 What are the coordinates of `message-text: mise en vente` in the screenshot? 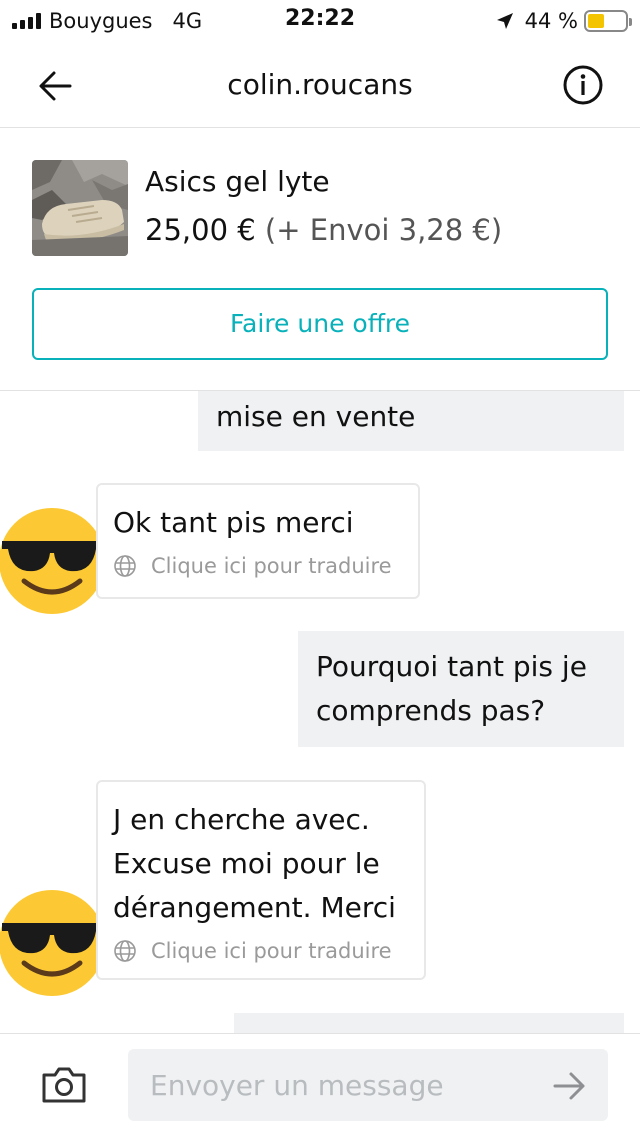 It's located at (316, 416).